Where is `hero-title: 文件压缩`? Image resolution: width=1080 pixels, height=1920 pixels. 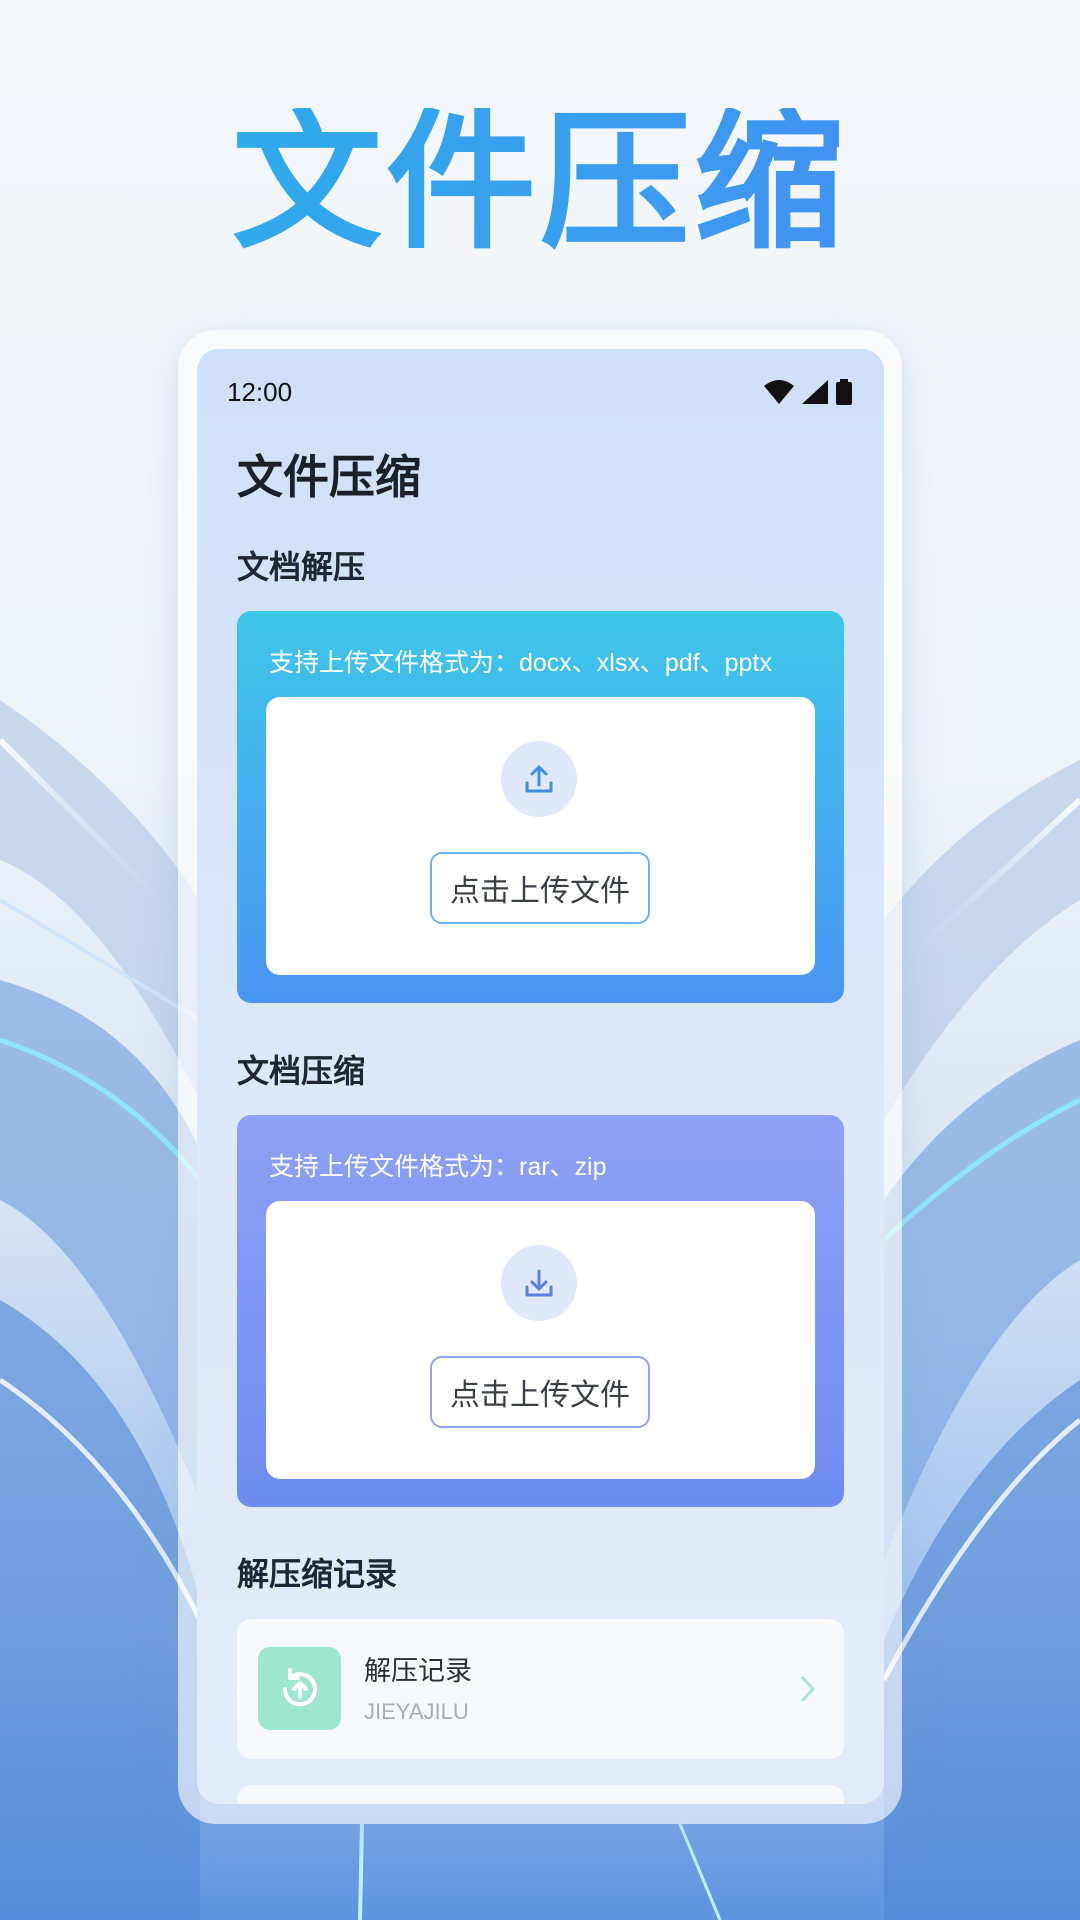 hero-title: 文件压缩 is located at coordinates (540, 183).